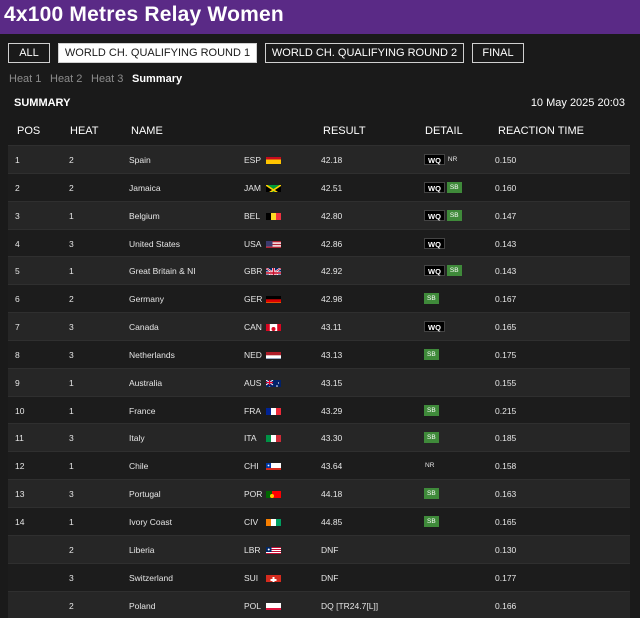 Image resolution: width=640 pixels, height=618 pixels. What do you see at coordinates (145, 383) in the screenshot?
I see `team-name-cell: Australia` at bounding box center [145, 383].